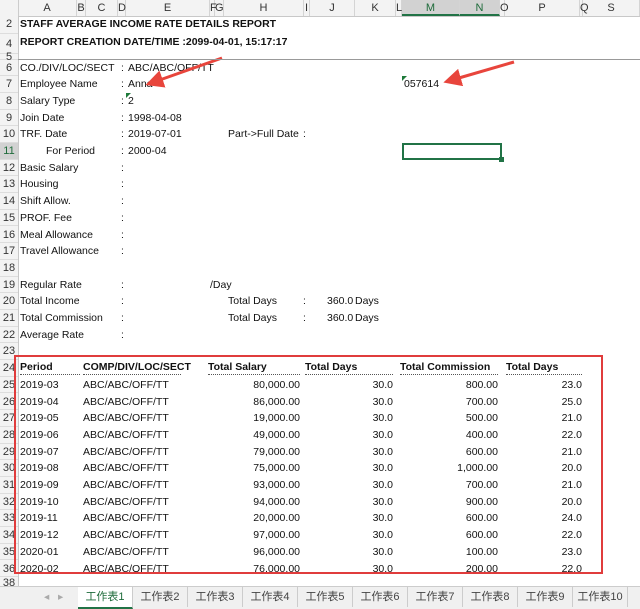 The image size is (640, 609). What do you see at coordinates (435, 597) in the screenshot?
I see `sheet-tab-7: 工作表7` at bounding box center [435, 597].